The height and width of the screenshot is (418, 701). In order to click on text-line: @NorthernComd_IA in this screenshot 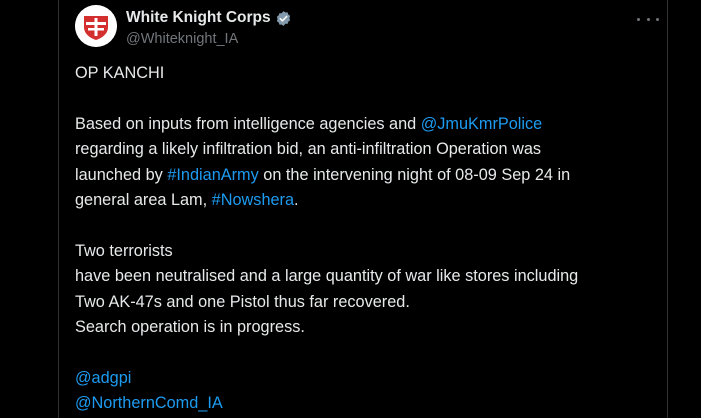, I will do `click(365, 404)`.